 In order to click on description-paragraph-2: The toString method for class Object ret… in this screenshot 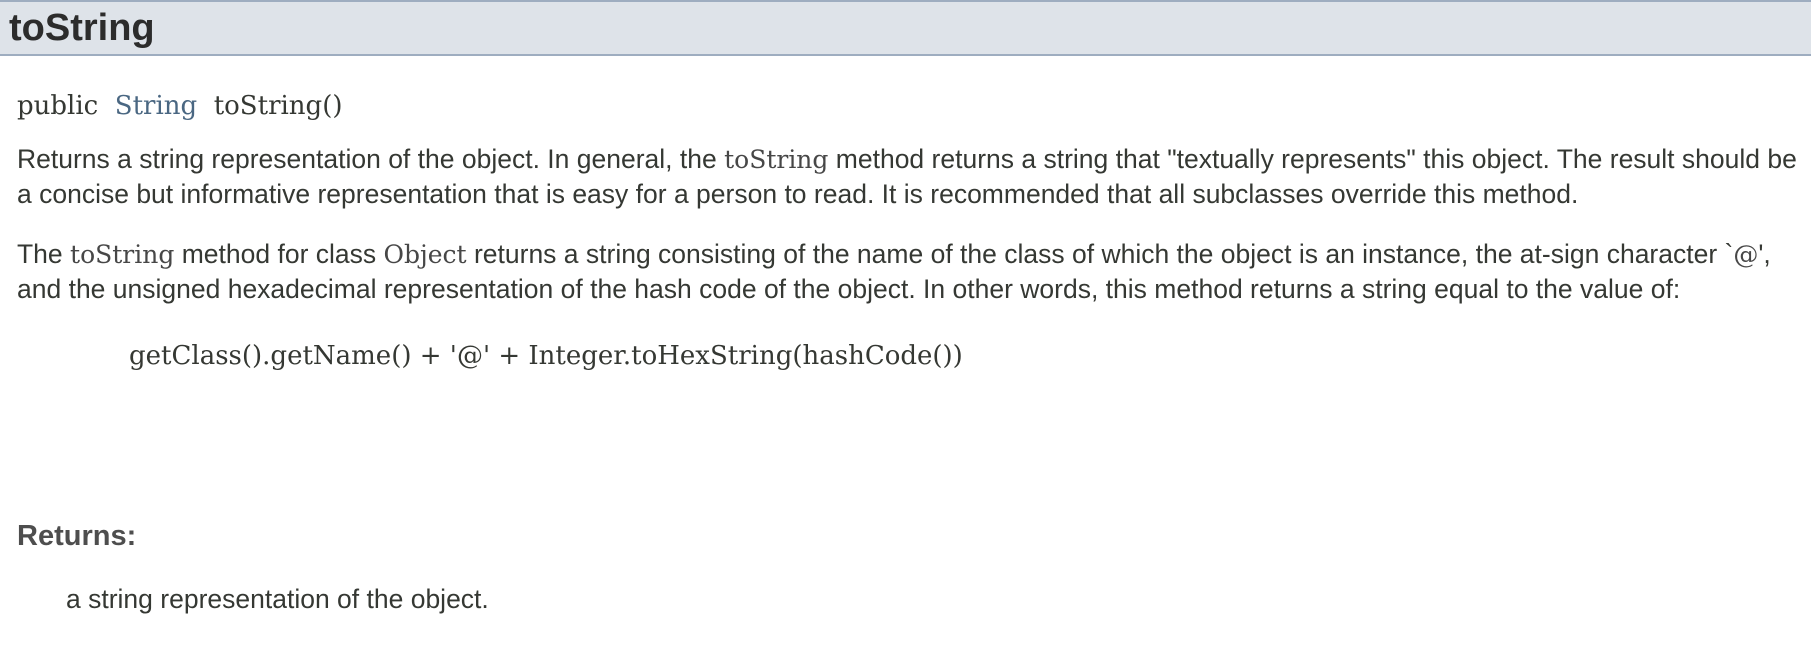, I will do `click(912, 271)`.